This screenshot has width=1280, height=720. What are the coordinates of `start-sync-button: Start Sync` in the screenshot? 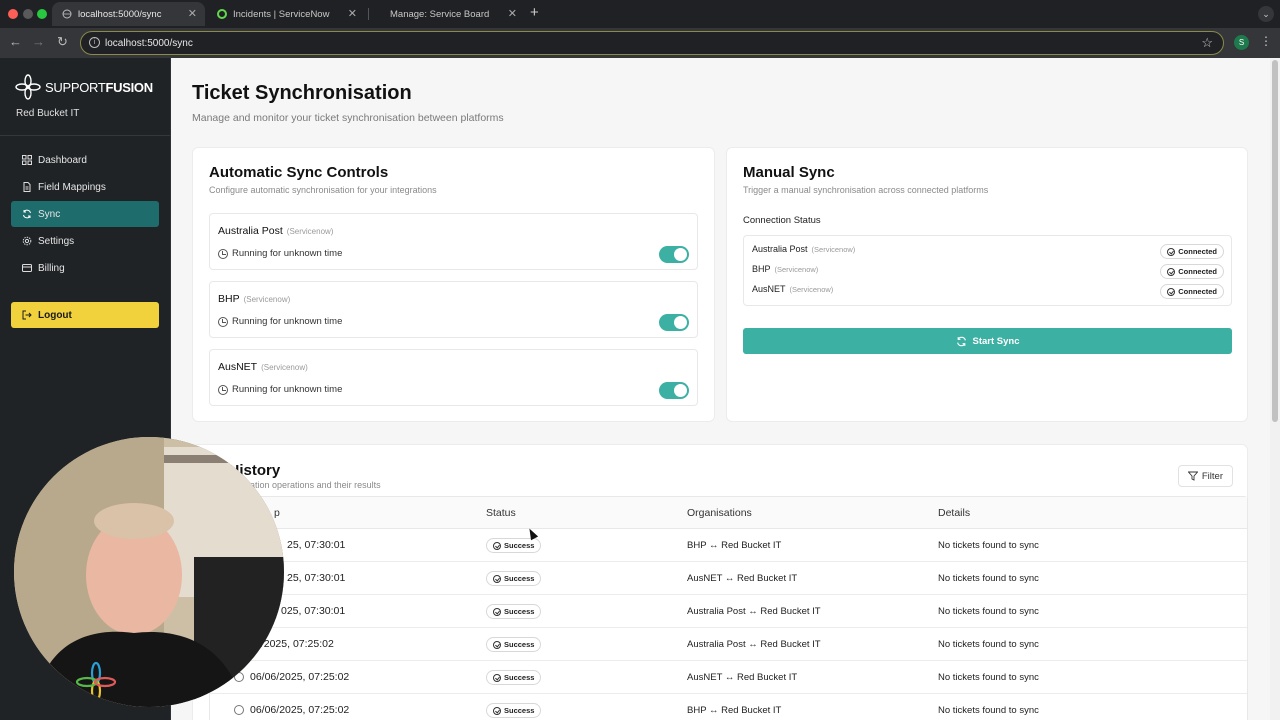 It's located at (987, 341).